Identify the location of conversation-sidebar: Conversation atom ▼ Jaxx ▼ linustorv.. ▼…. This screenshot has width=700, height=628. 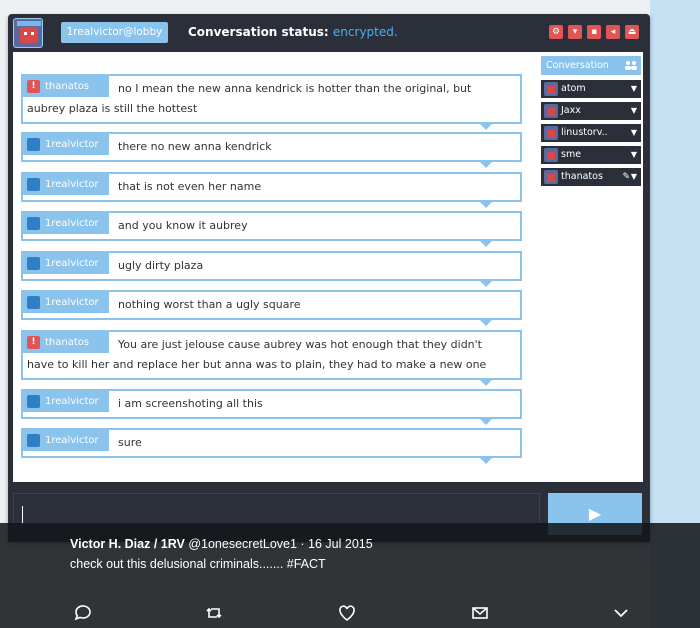
(591, 154).